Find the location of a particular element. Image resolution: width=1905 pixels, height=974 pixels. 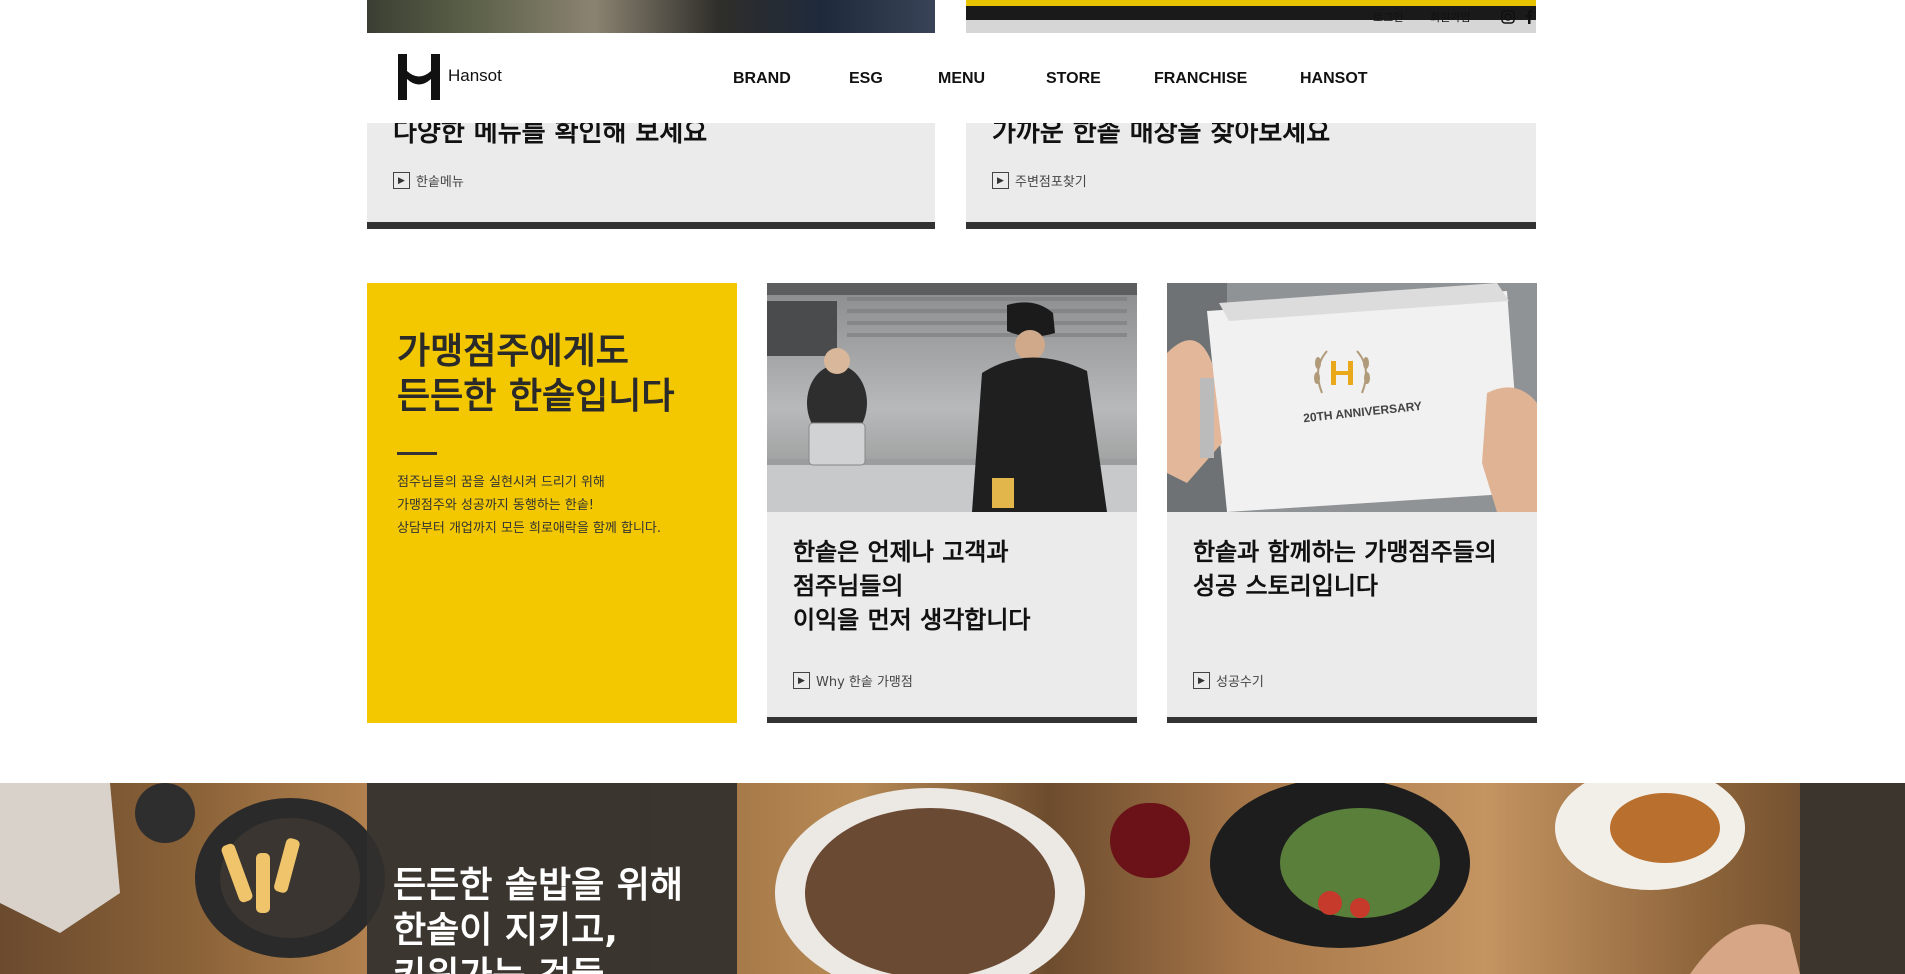

why-franchise-title: 한솥은 언제나 고객과 점주님들의 이익을 먼저 생각합니다 is located at coordinates (912, 586).